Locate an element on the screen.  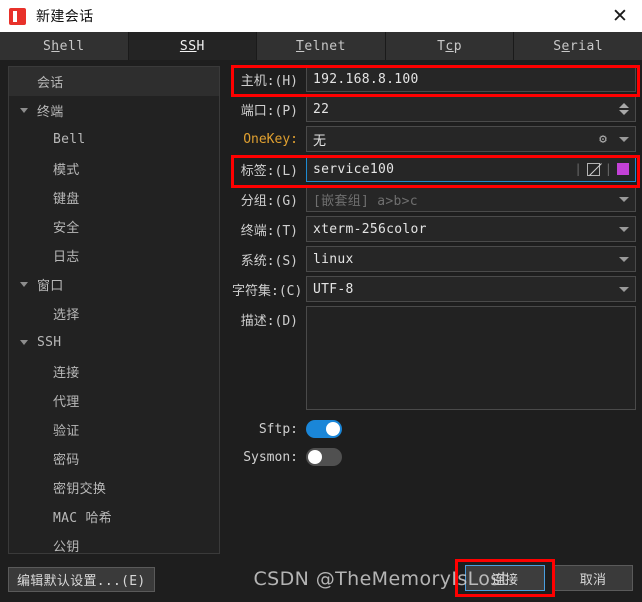
sidebar-item-label: 键盘 is located at coordinates (66, 199).